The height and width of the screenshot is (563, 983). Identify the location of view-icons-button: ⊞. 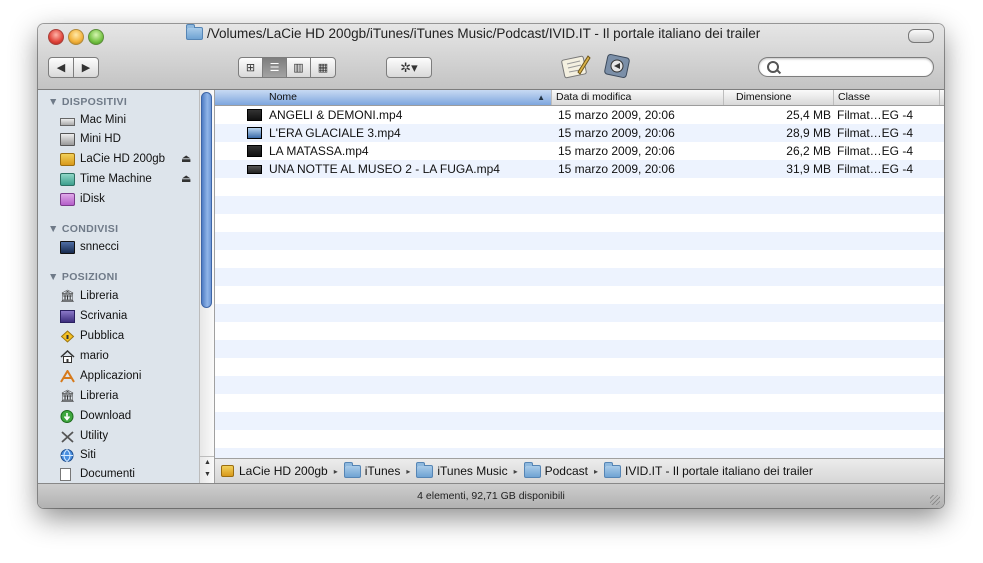
(250, 67).